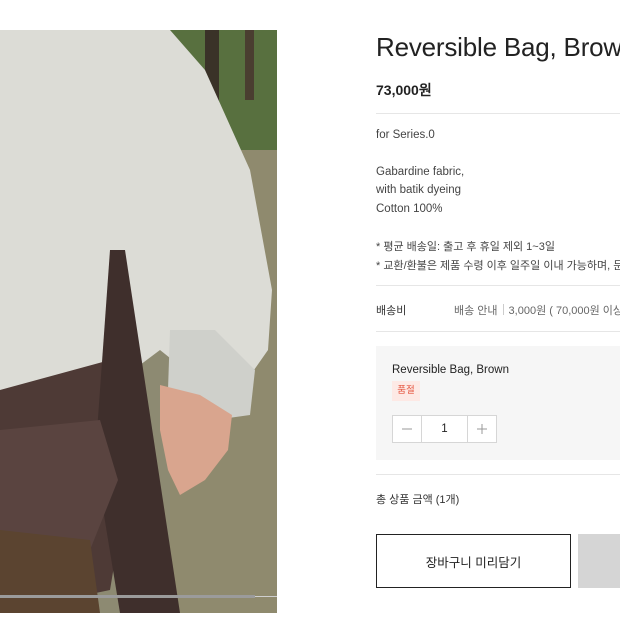  I want to click on product-price: 73,000원, so click(404, 90).